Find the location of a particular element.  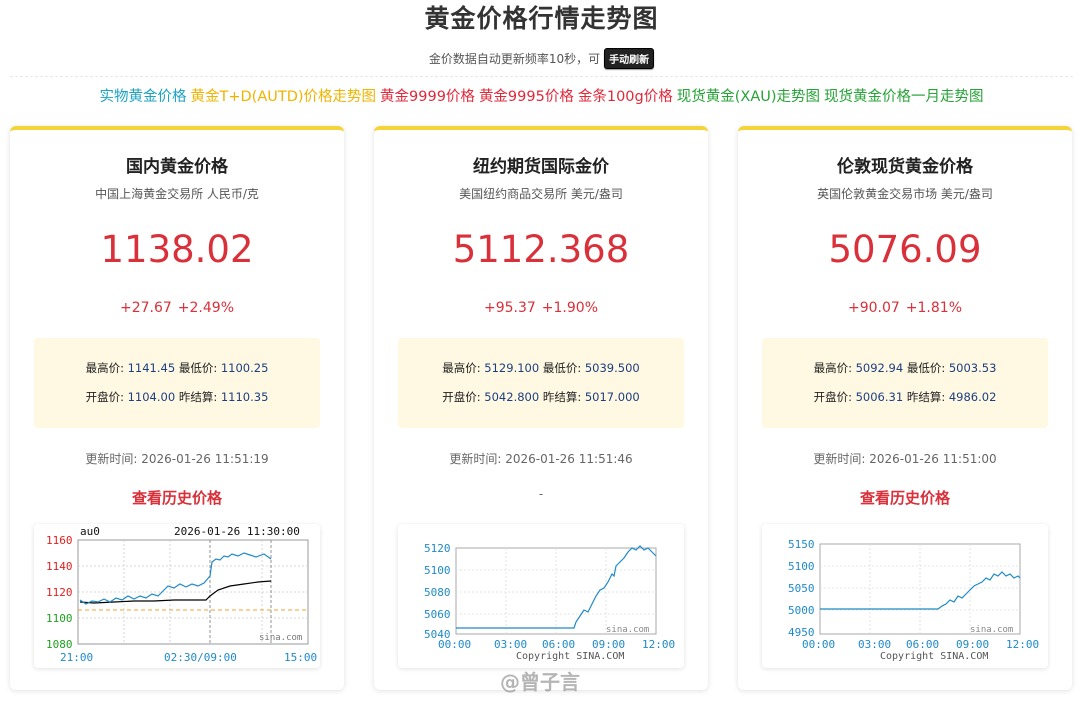

card-subtitle: 英国伦敦黄金交易市场 美元/盎司 is located at coordinates (905, 194).